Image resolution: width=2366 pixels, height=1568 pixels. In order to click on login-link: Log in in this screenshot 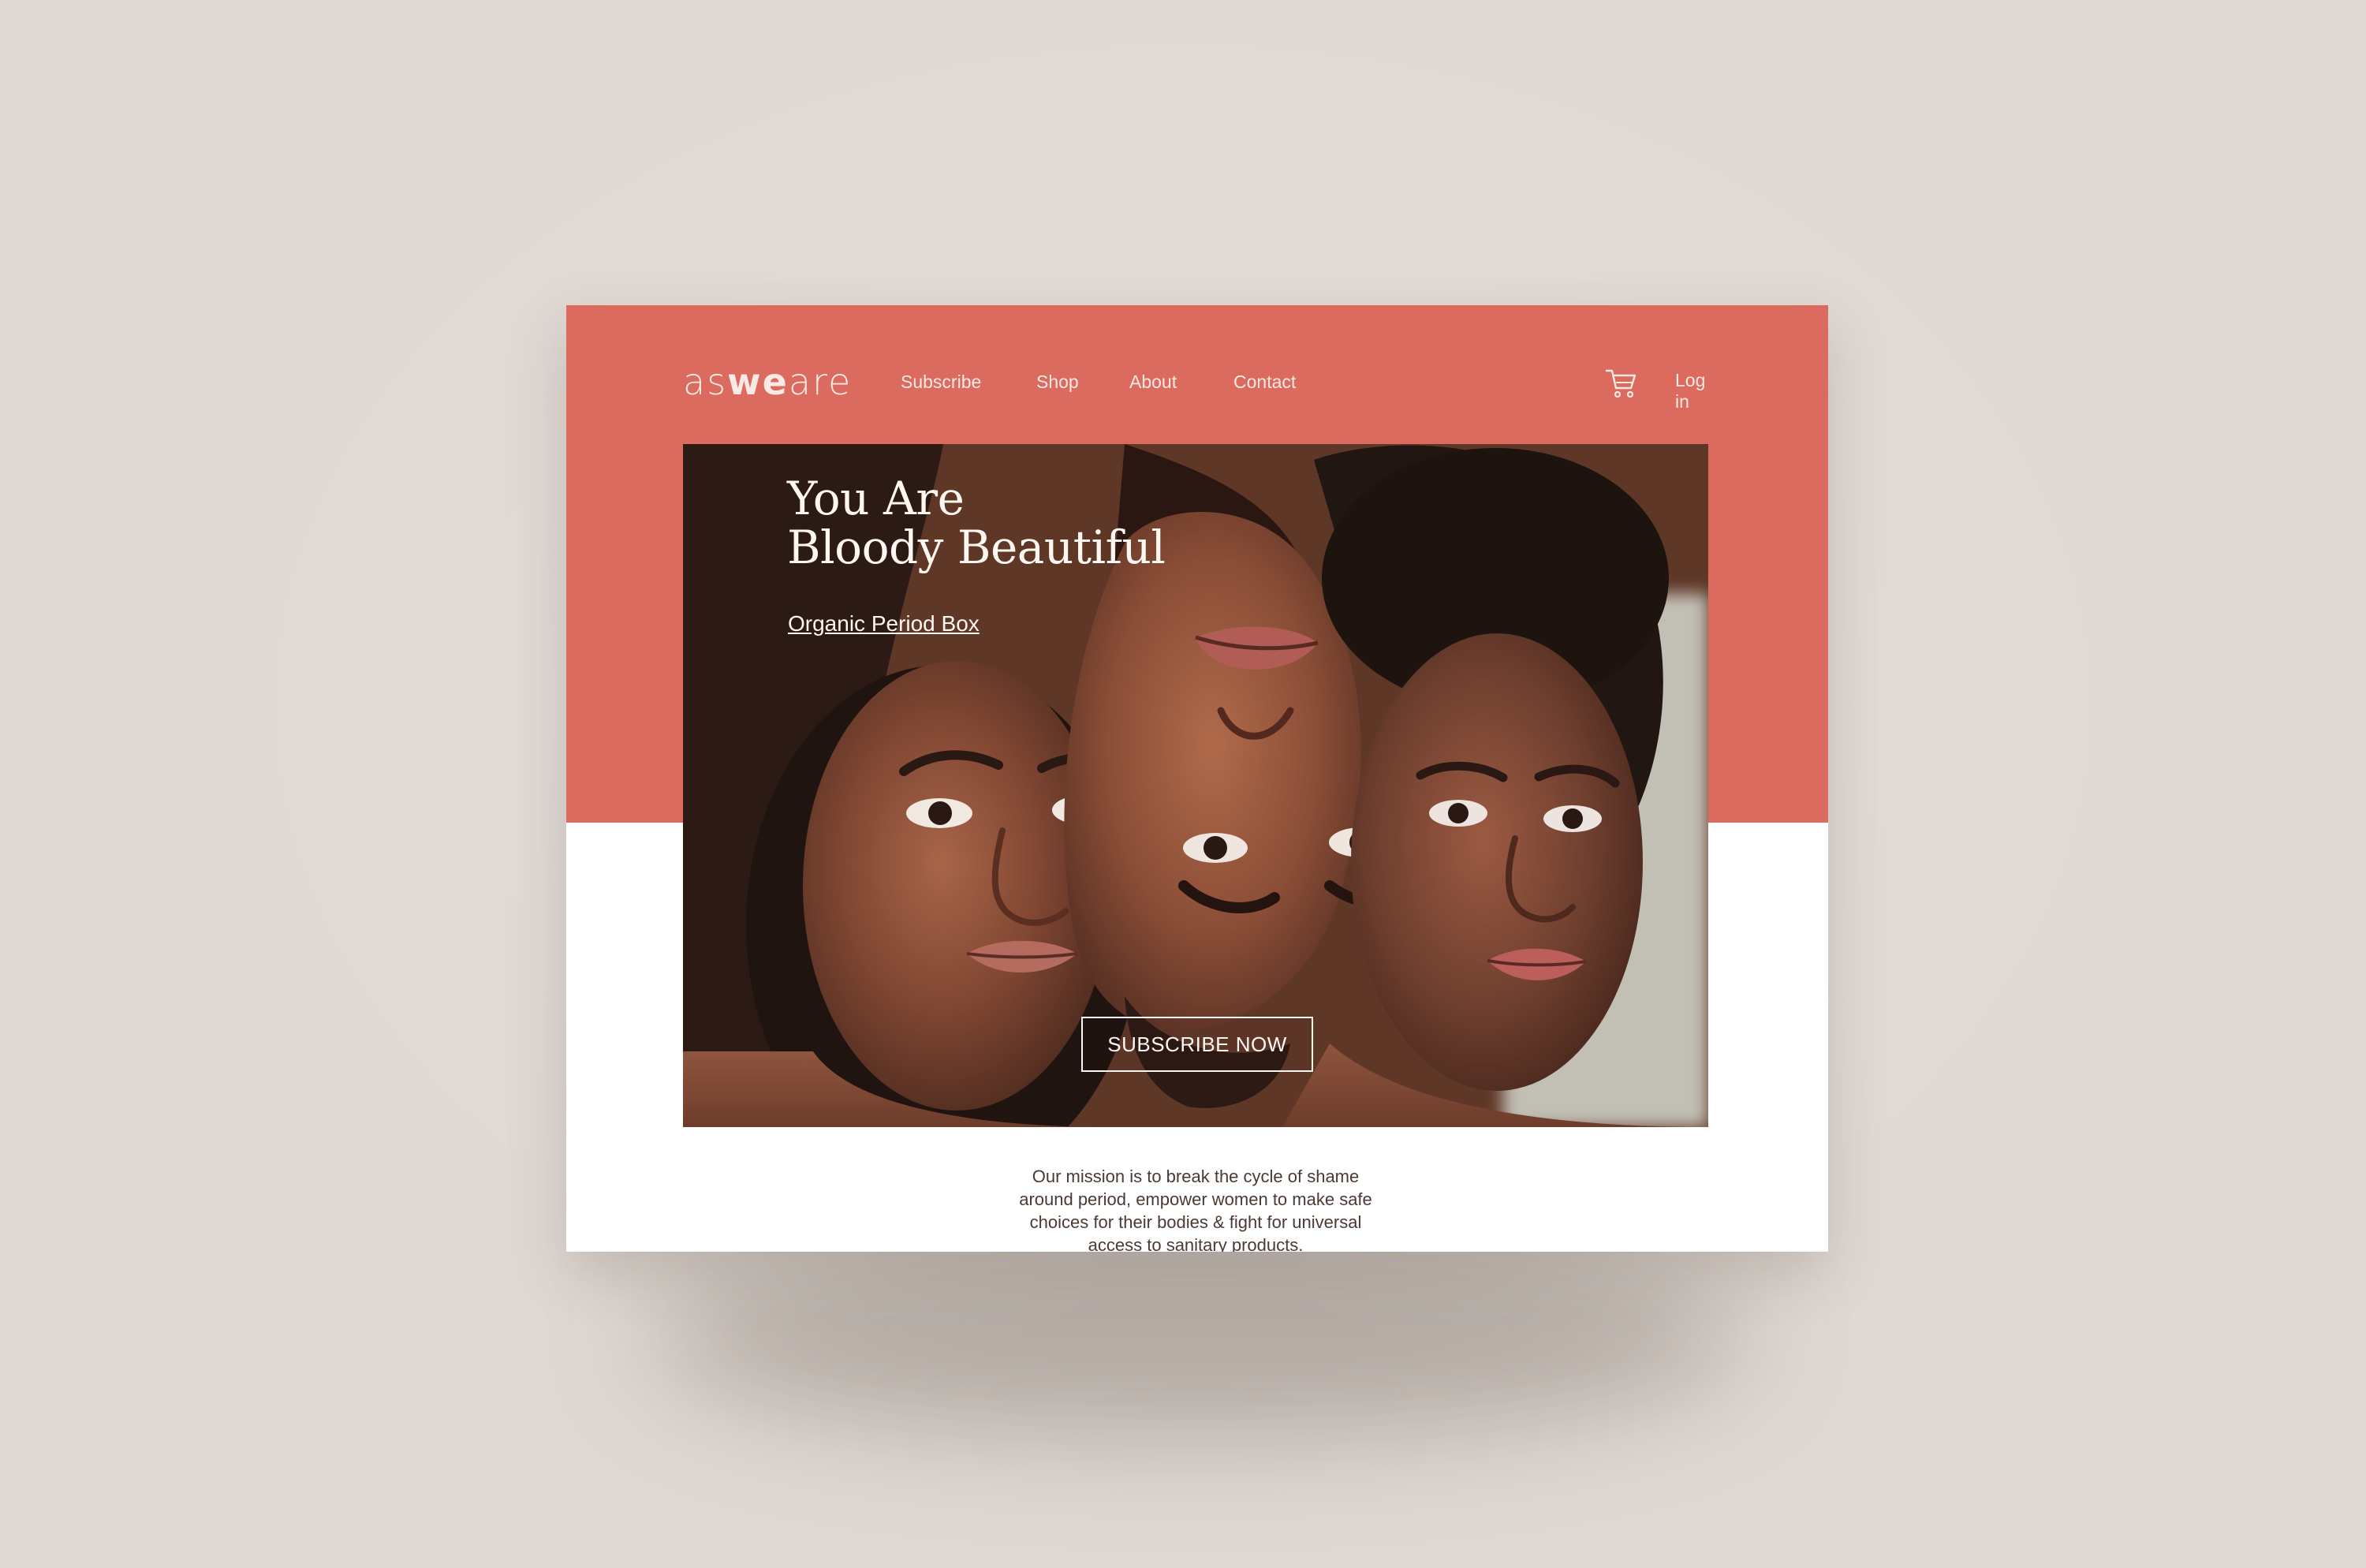, I will do `click(1699, 391)`.